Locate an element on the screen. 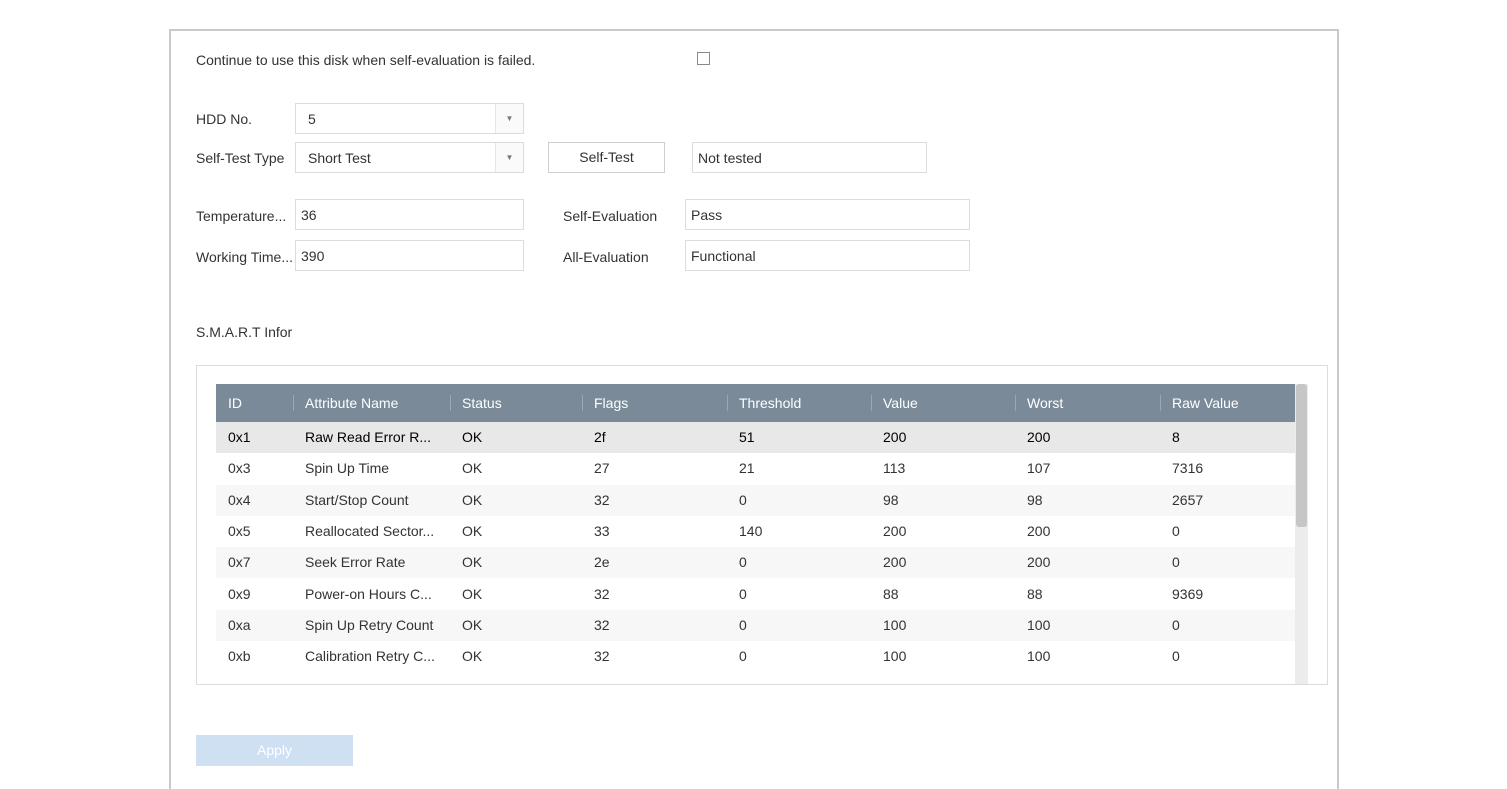 Image resolution: width=1507 pixels, height=789 pixels. table-row: 0x4 Start/Stop Count OK 32 0 98 98 2657 is located at coordinates (755, 500).